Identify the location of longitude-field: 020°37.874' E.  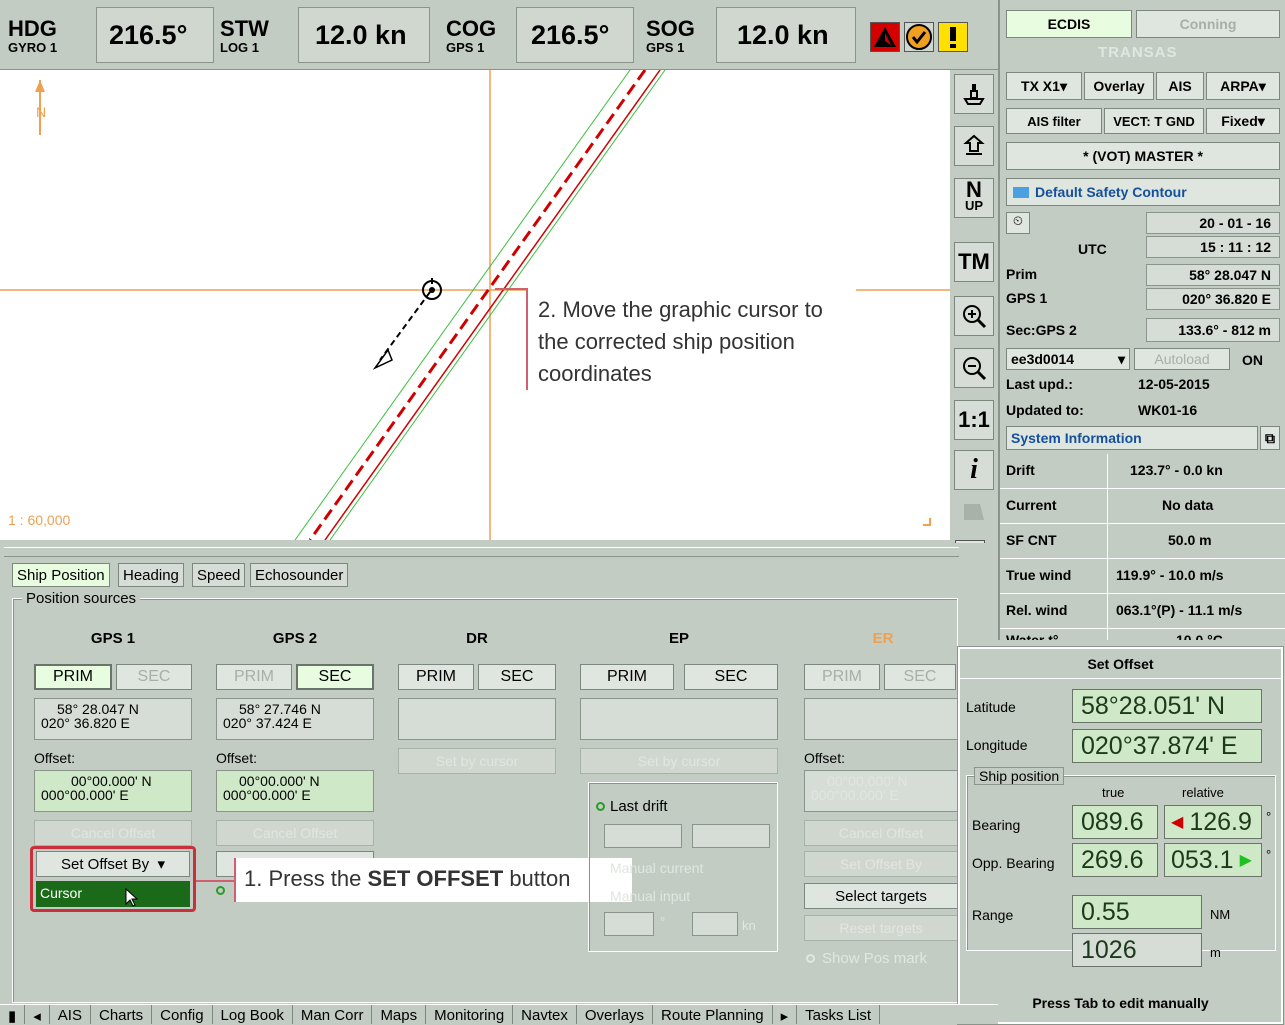
(1167, 746).